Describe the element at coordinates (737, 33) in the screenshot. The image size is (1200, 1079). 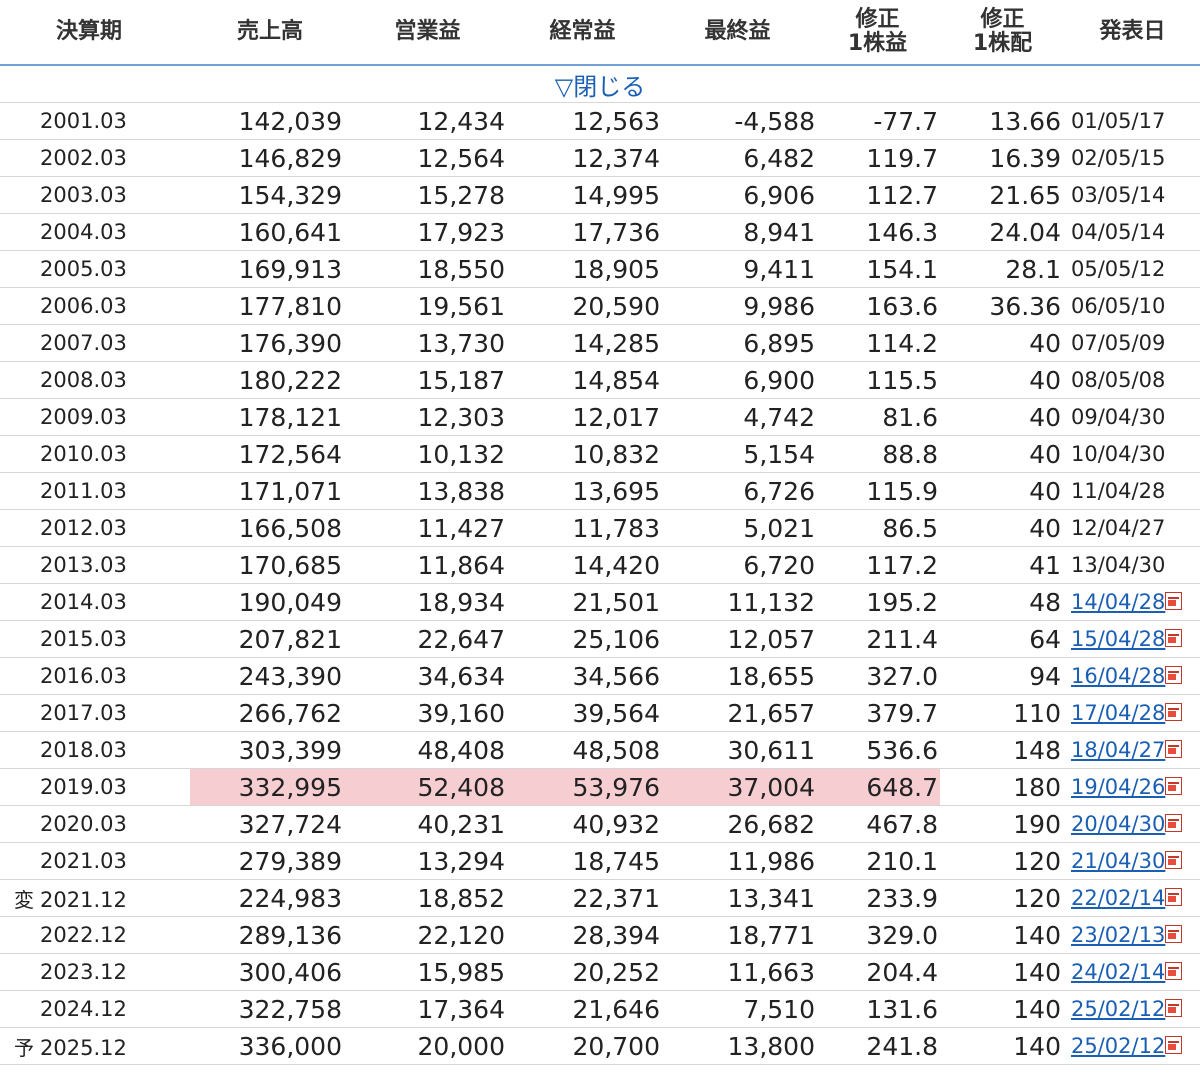
I see `header-net-profit: 最終益` at that location.